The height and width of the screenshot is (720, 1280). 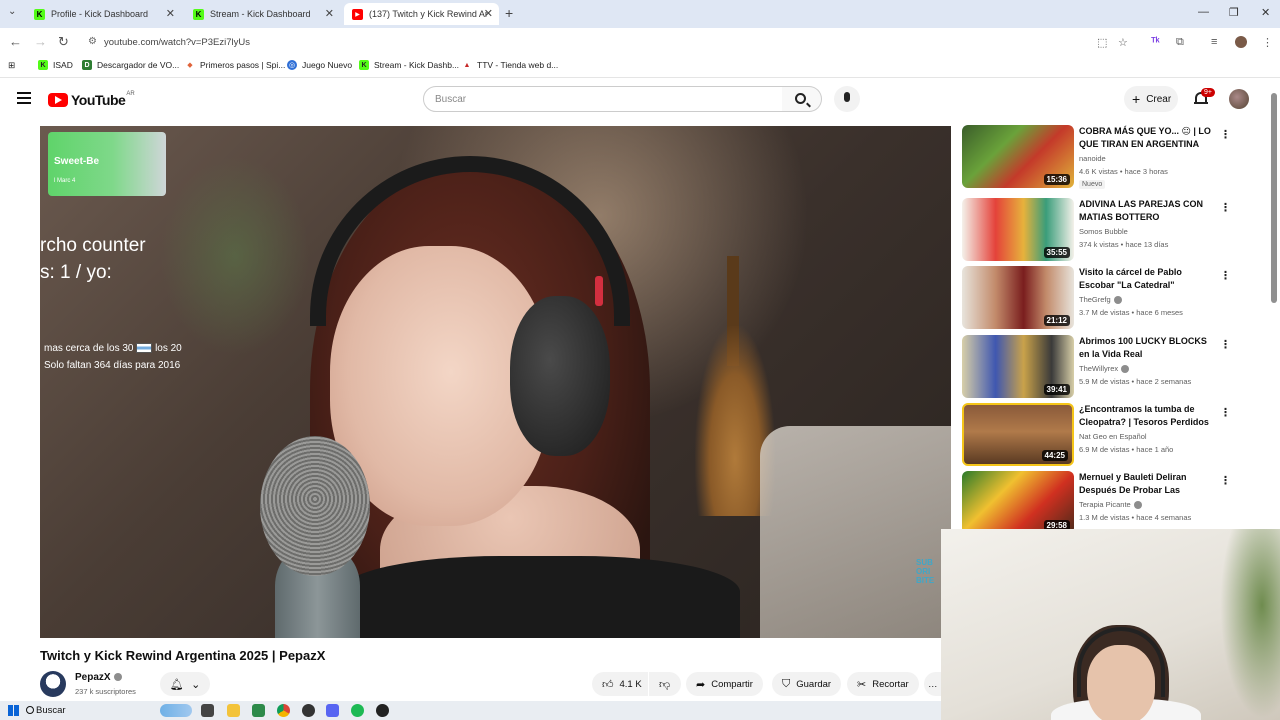 What do you see at coordinates (63, 42) in the screenshot?
I see `reload-icon: ↻` at bounding box center [63, 42].